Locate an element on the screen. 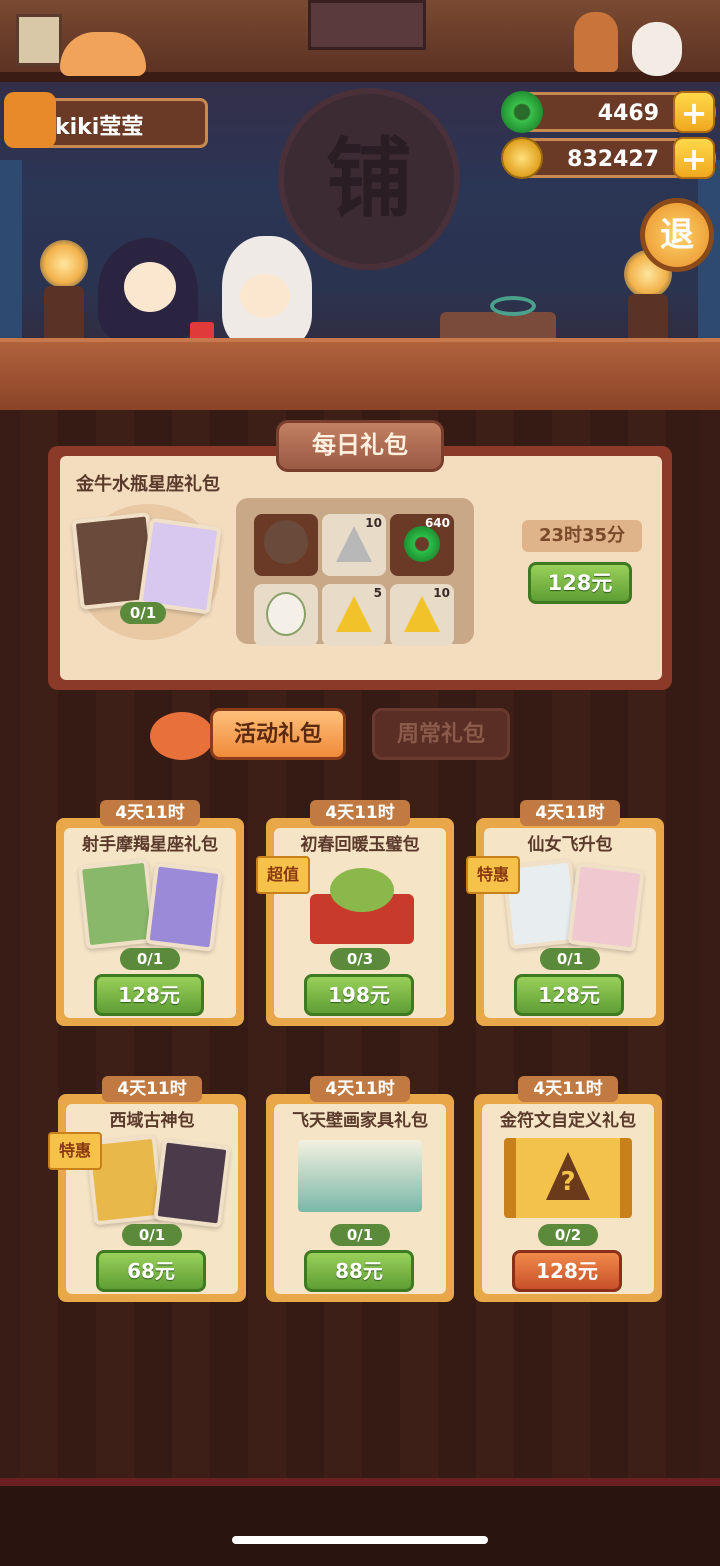  gift-buy-button: 198元 is located at coordinates (359, 995).